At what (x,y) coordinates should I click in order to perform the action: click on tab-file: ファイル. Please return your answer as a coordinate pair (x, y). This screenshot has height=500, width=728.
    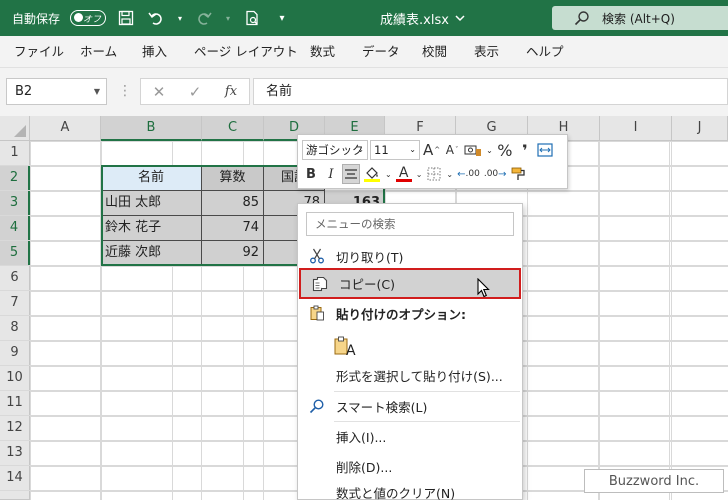
    Looking at the image, I should click on (39, 52).